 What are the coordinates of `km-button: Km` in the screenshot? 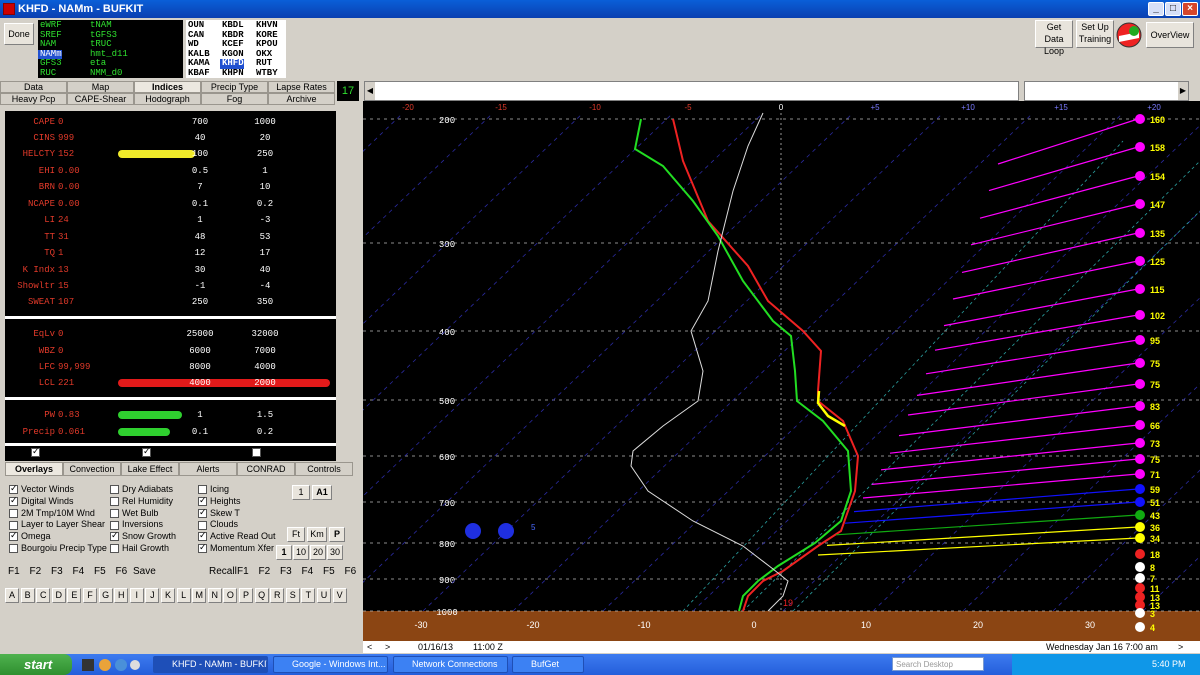 It's located at (317, 534).